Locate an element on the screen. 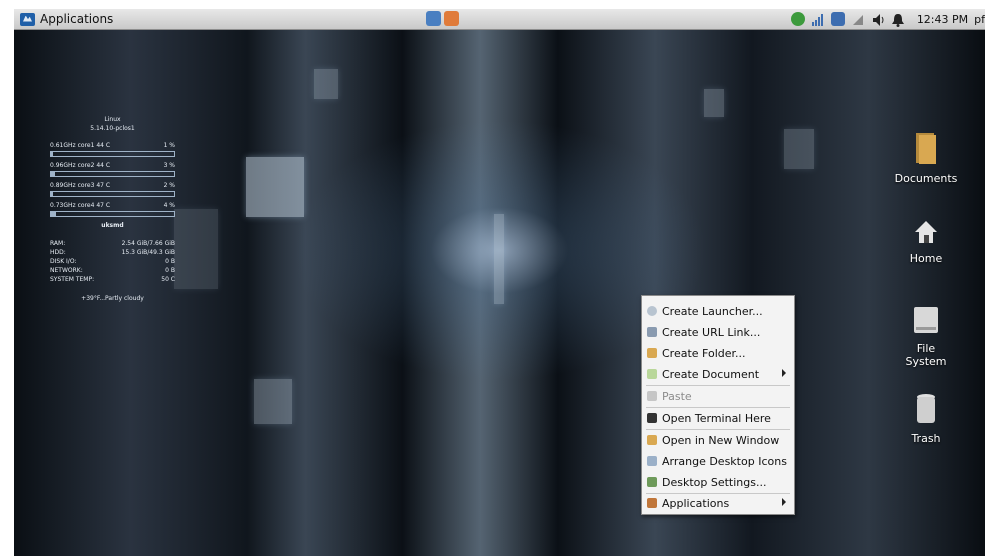  conky-stat-network: NETWORK: 0 B is located at coordinates (112, 270).